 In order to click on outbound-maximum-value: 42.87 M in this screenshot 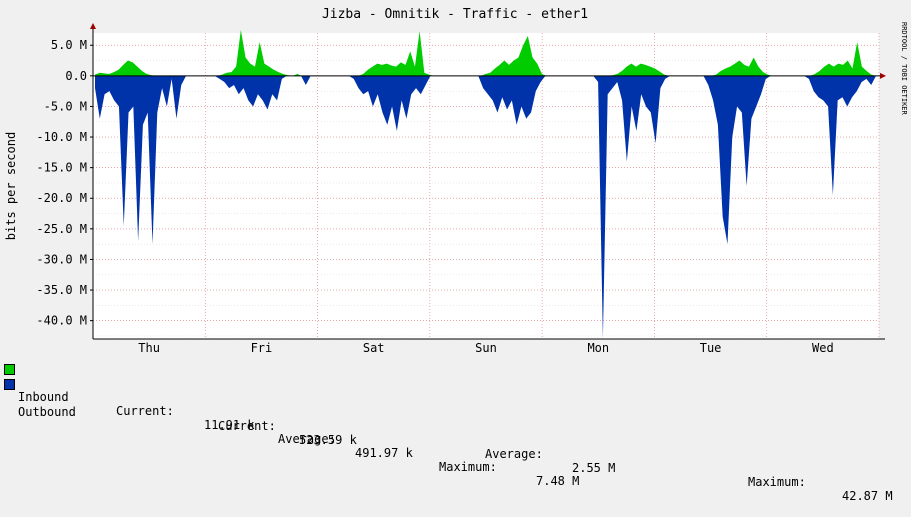, I will do `click(867, 496)`.